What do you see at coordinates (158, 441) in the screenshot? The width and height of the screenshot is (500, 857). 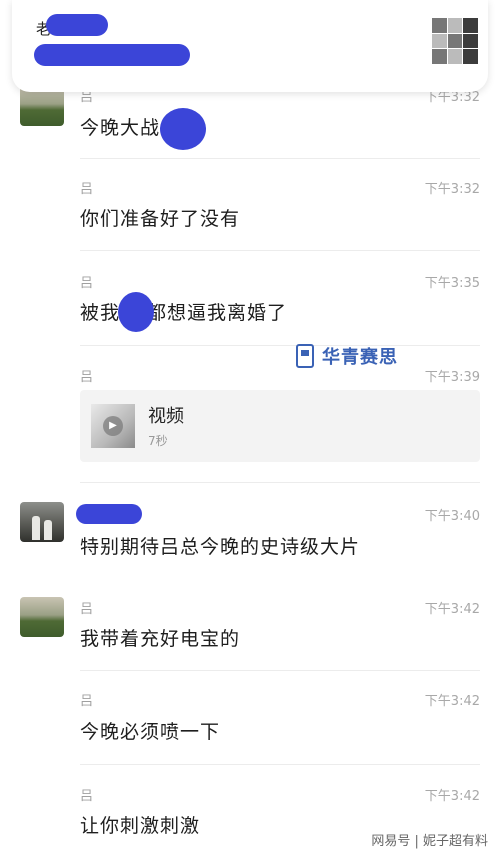 I see `video-duration: 7秒` at bounding box center [158, 441].